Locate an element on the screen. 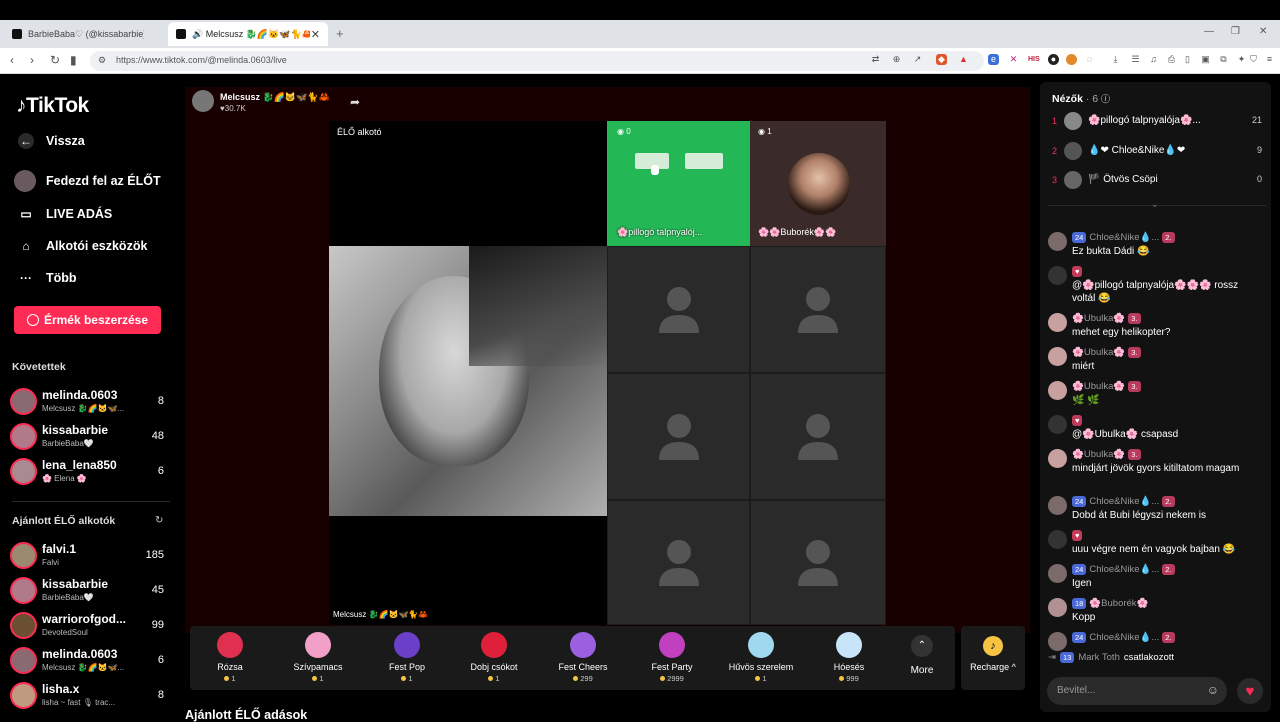 The width and height of the screenshot is (1280, 722). recommended-item: melinda.0603 Melcsusz 🐉🌈🐱🦋... 6 is located at coordinates (90, 662).